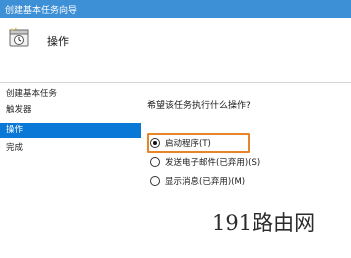  Describe the element at coordinates (41, 11) in the screenshot. I see `window-title: 创建基本任务向导` at that location.